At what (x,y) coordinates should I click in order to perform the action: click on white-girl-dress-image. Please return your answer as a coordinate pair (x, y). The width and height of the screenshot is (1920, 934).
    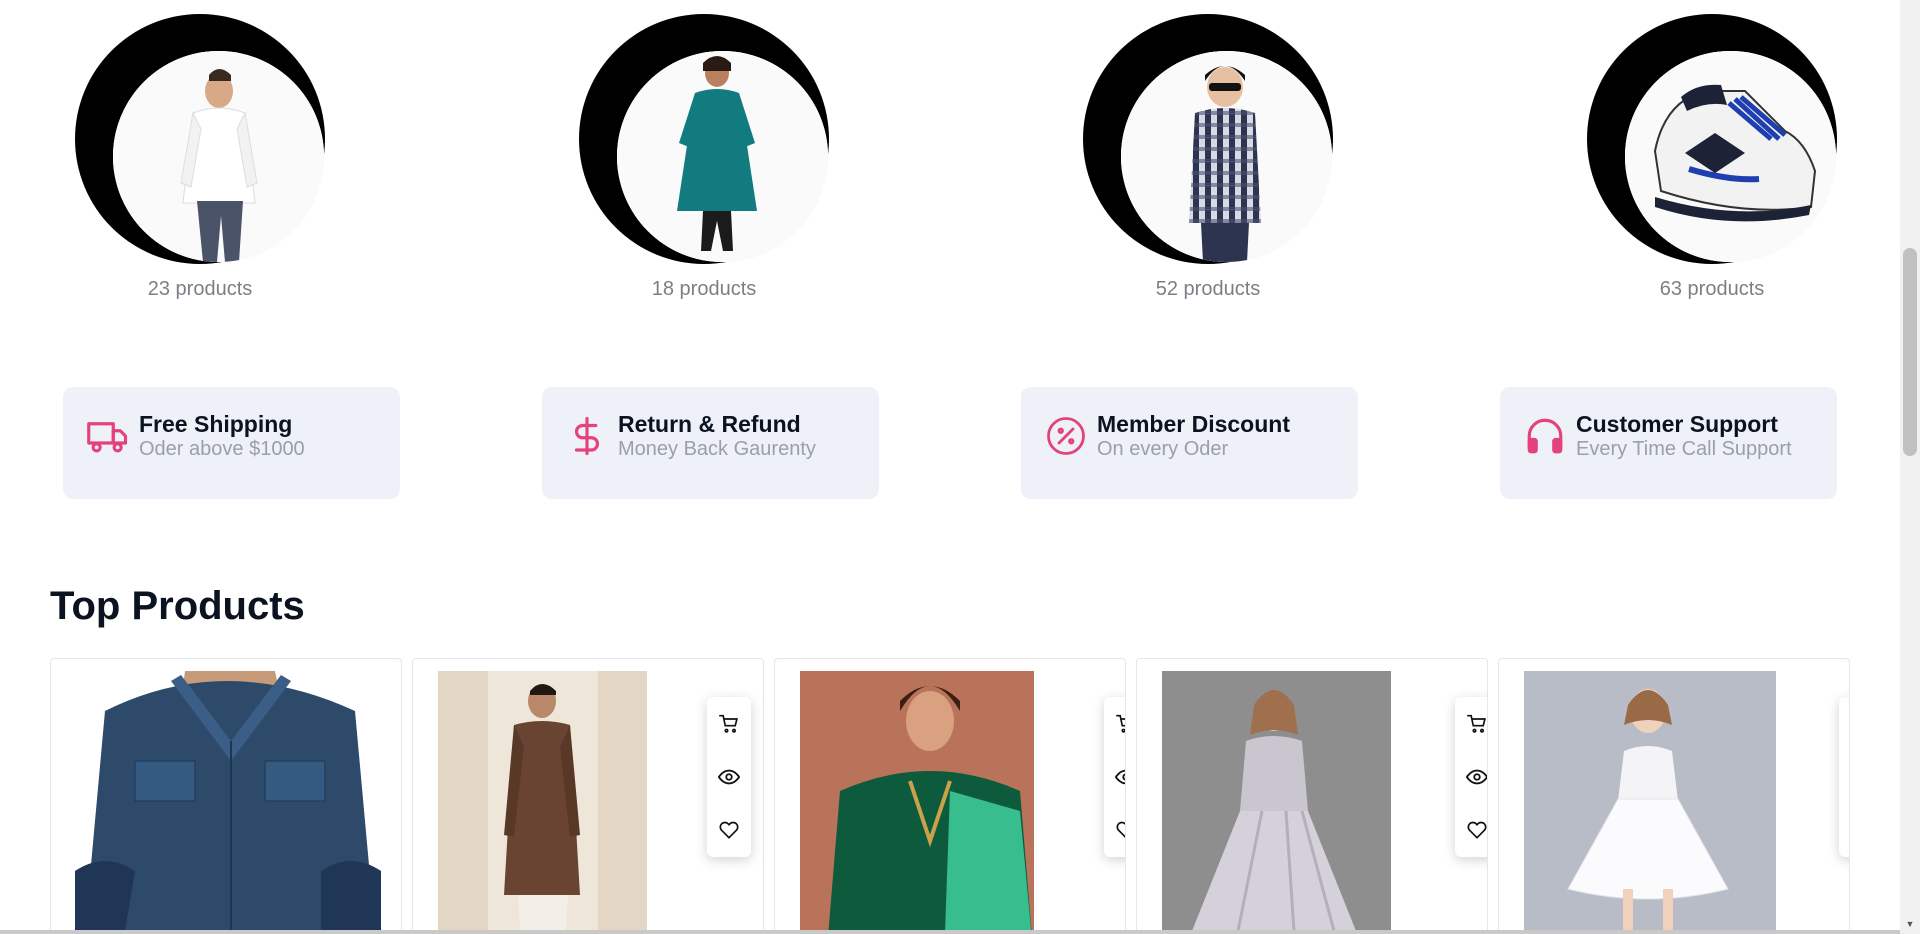
    Looking at the image, I should click on (1650, 802).